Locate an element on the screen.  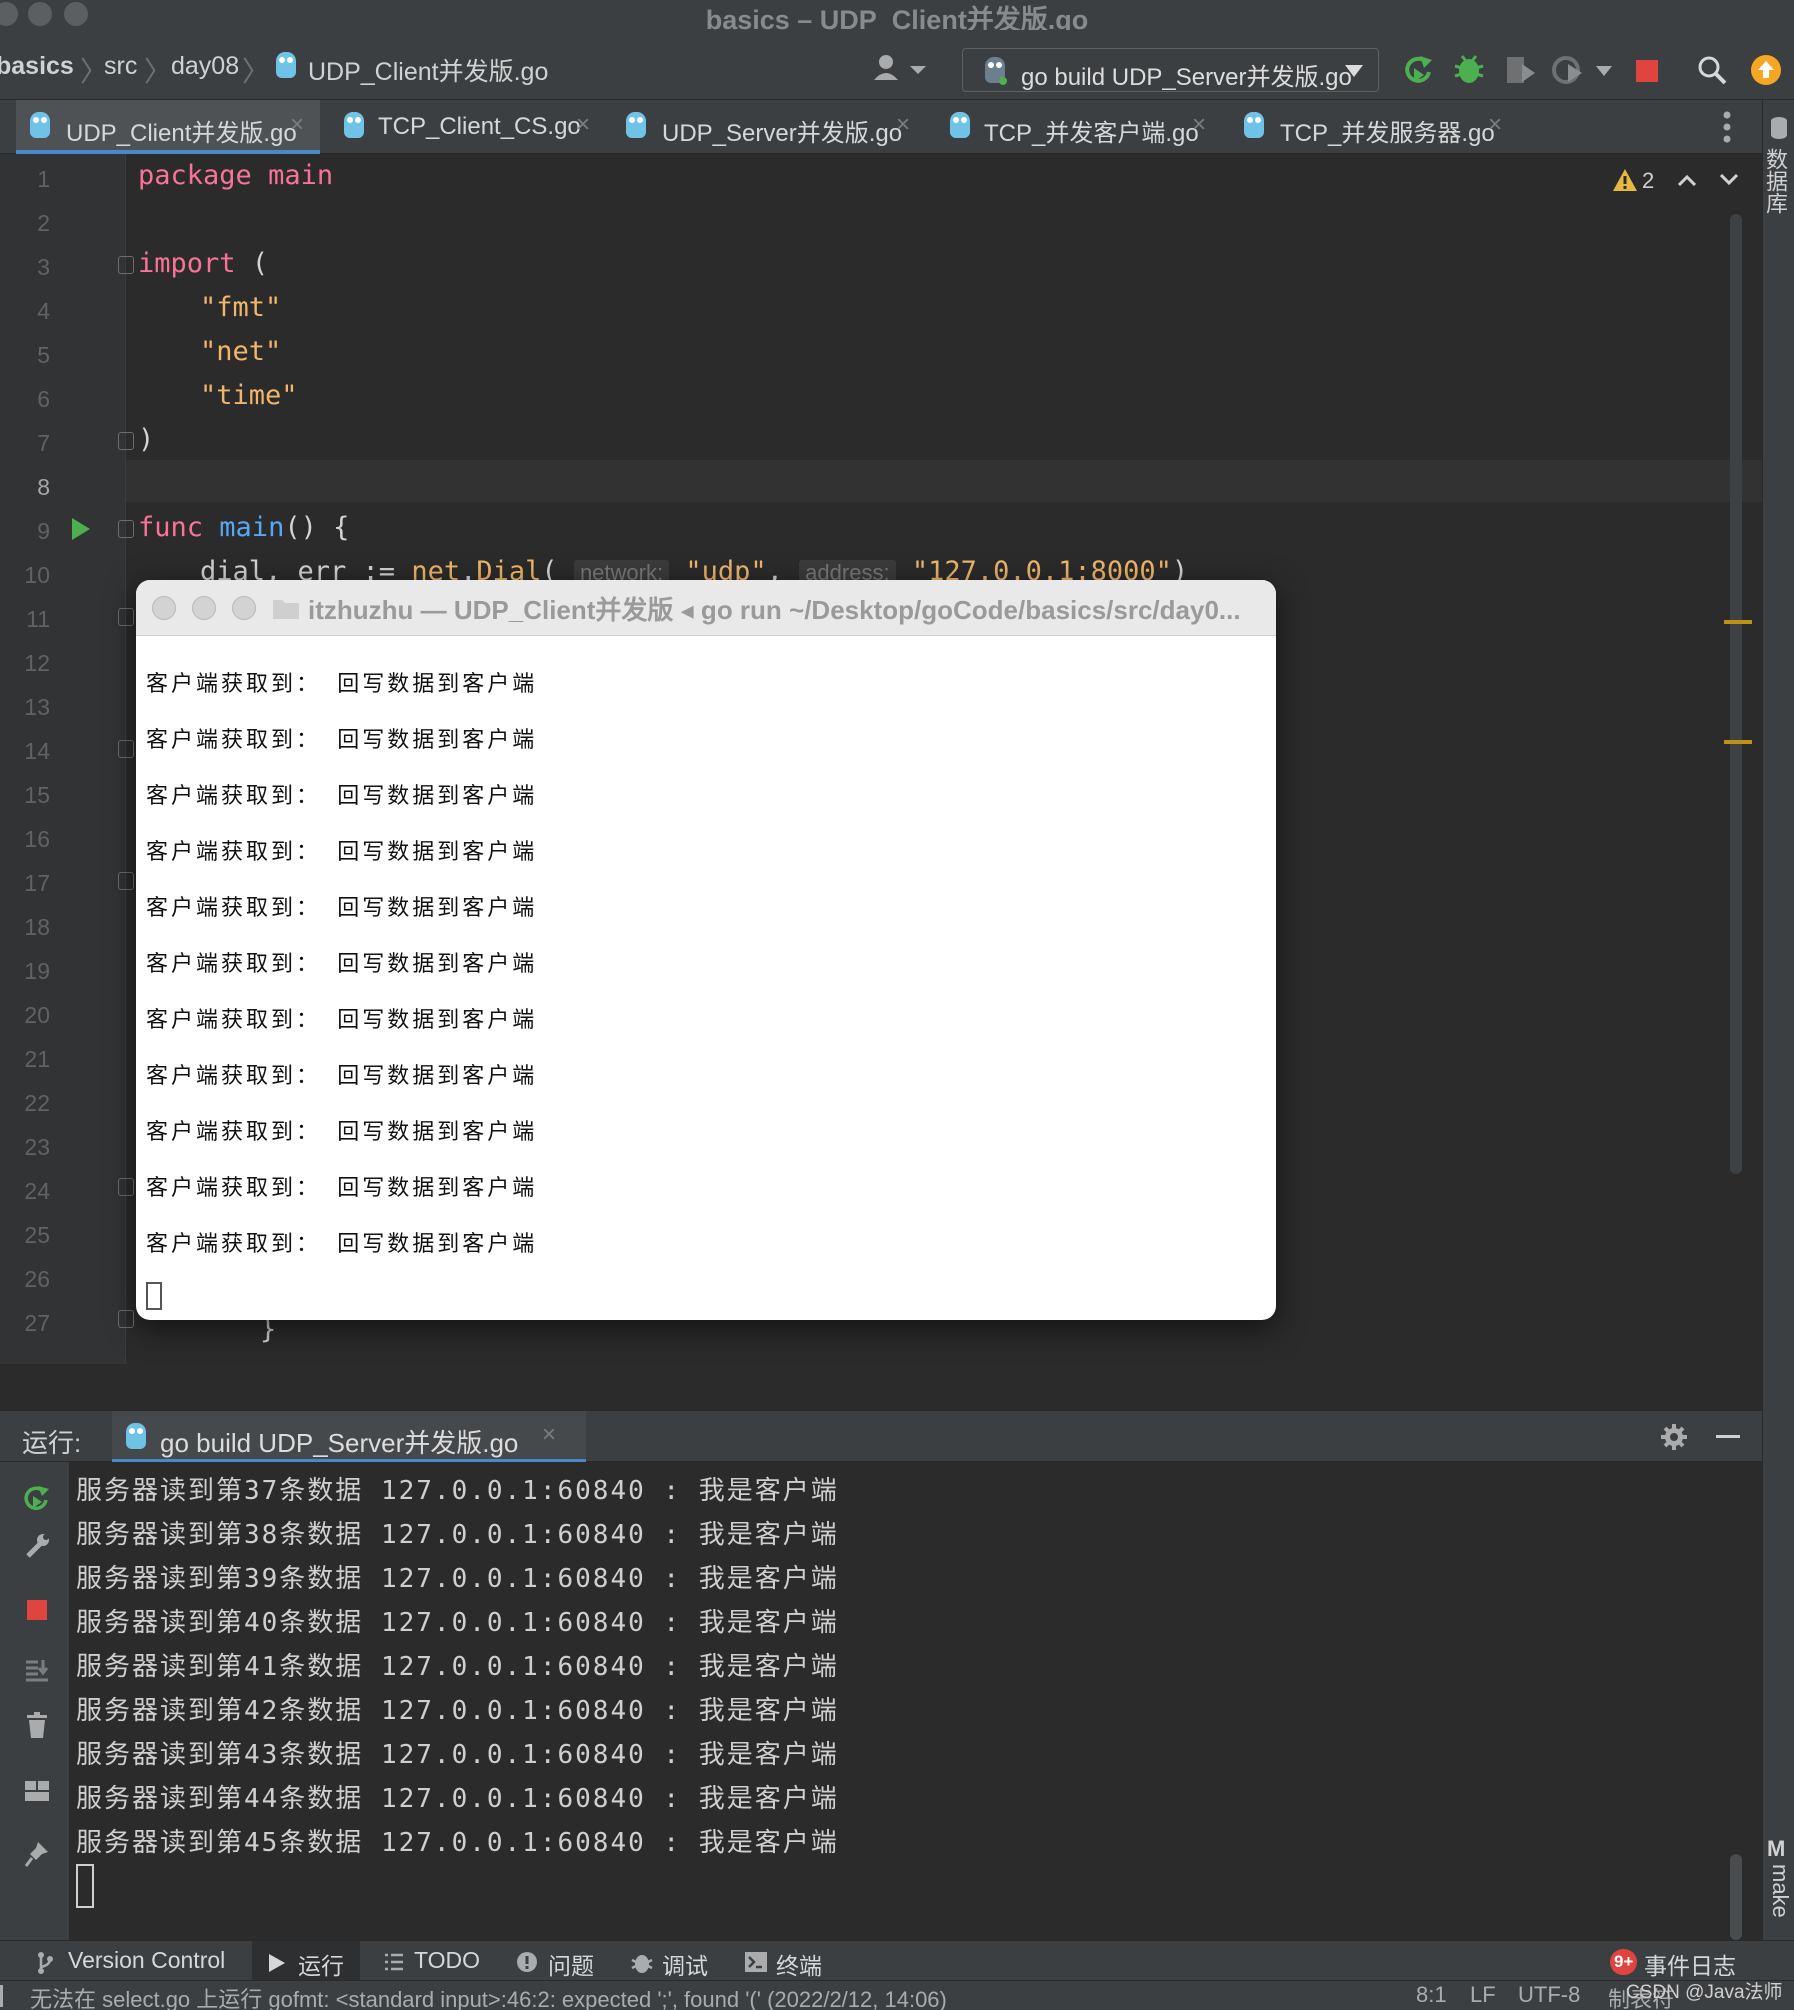
line-number: 24 is located at coordinates (37, 1191).